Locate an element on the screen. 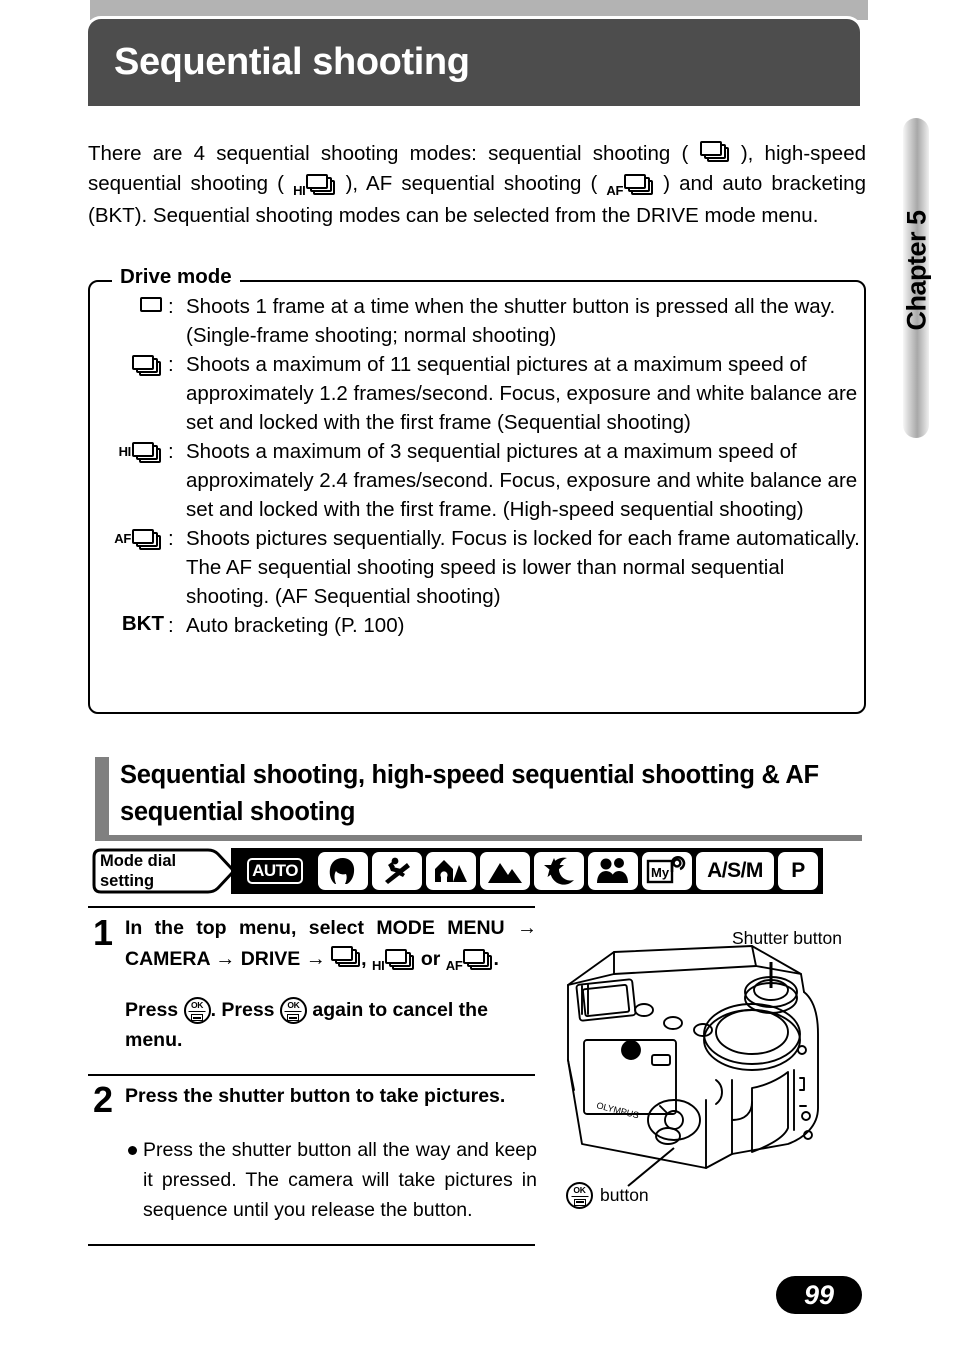  dial-item-night-scene is located at coordinates (559, 871).